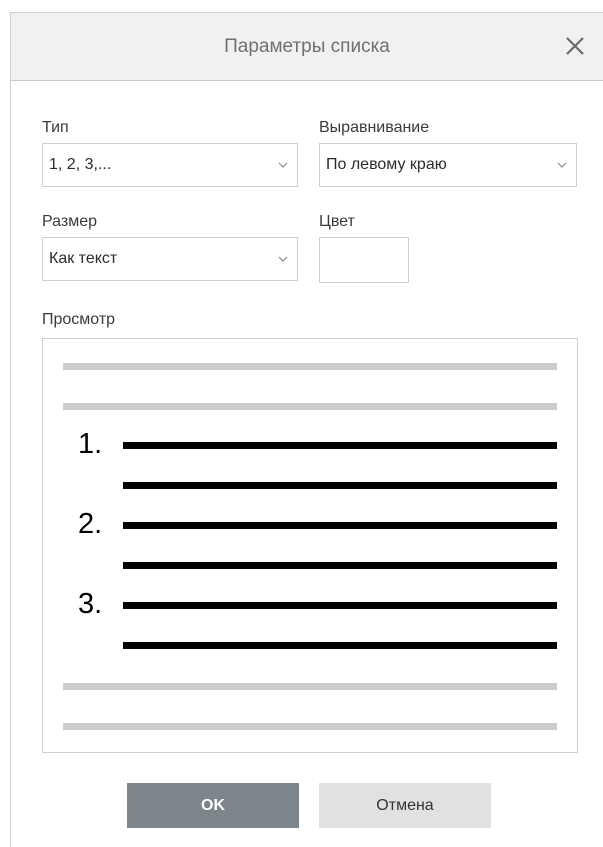 Image resolution: width=603 pixels, height=847 pixels. I want to click on close-icon, so click(575, 46).